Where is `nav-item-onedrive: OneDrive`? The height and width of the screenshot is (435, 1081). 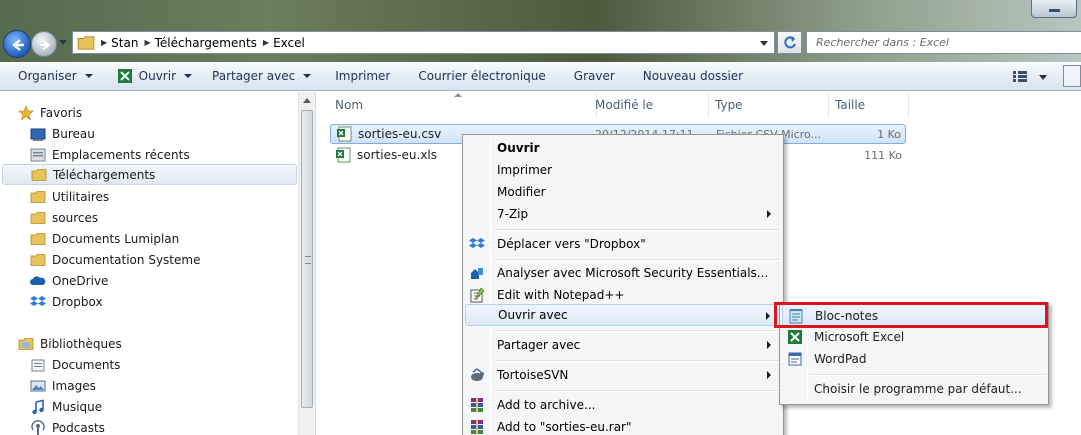
nav-item-onedrive: OneDrive is located at coordinates (69, 280).